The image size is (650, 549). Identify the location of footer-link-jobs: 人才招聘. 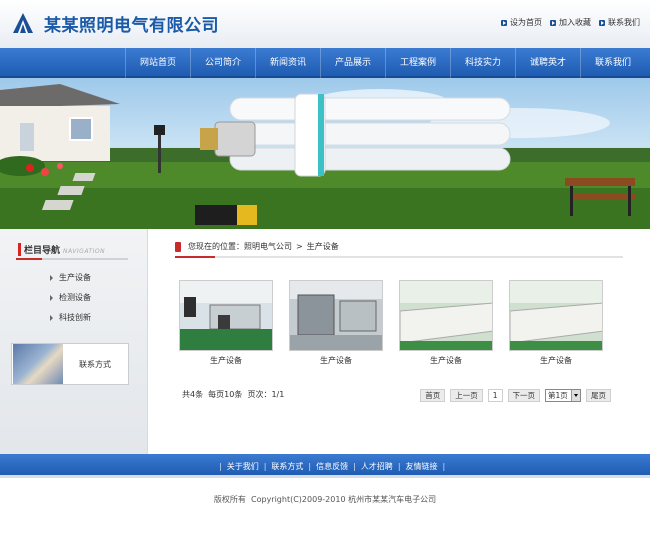
(377, 466).